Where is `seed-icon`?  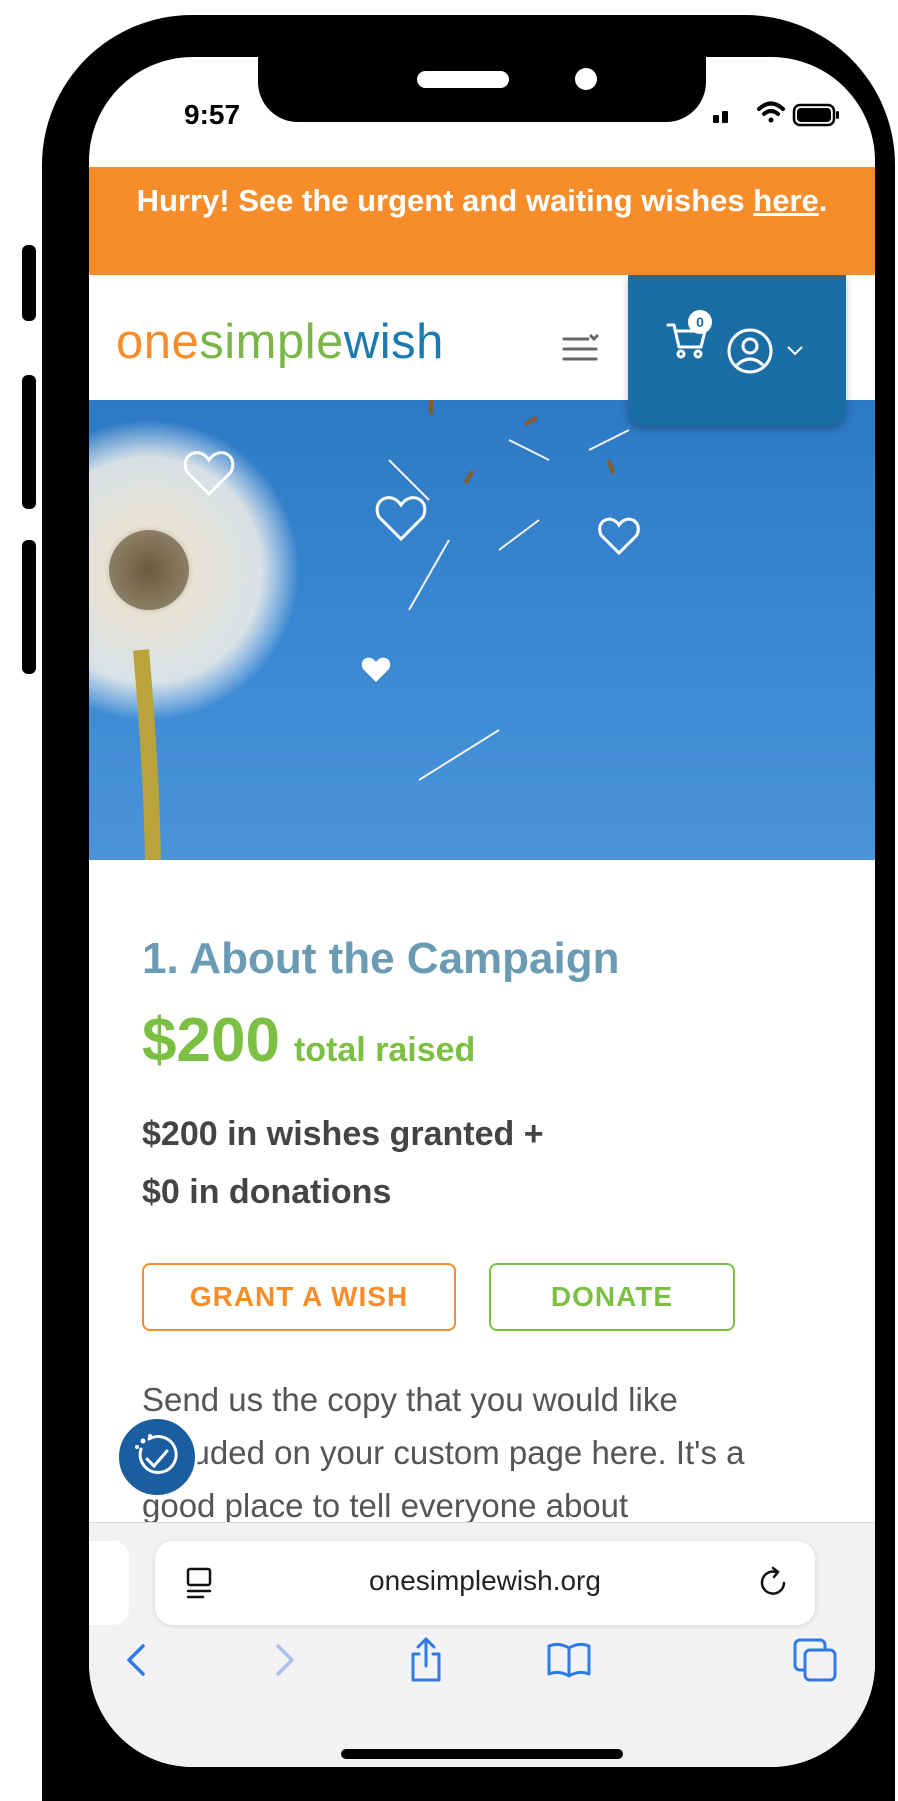 seed-icon is located at coordinates (509, 605).